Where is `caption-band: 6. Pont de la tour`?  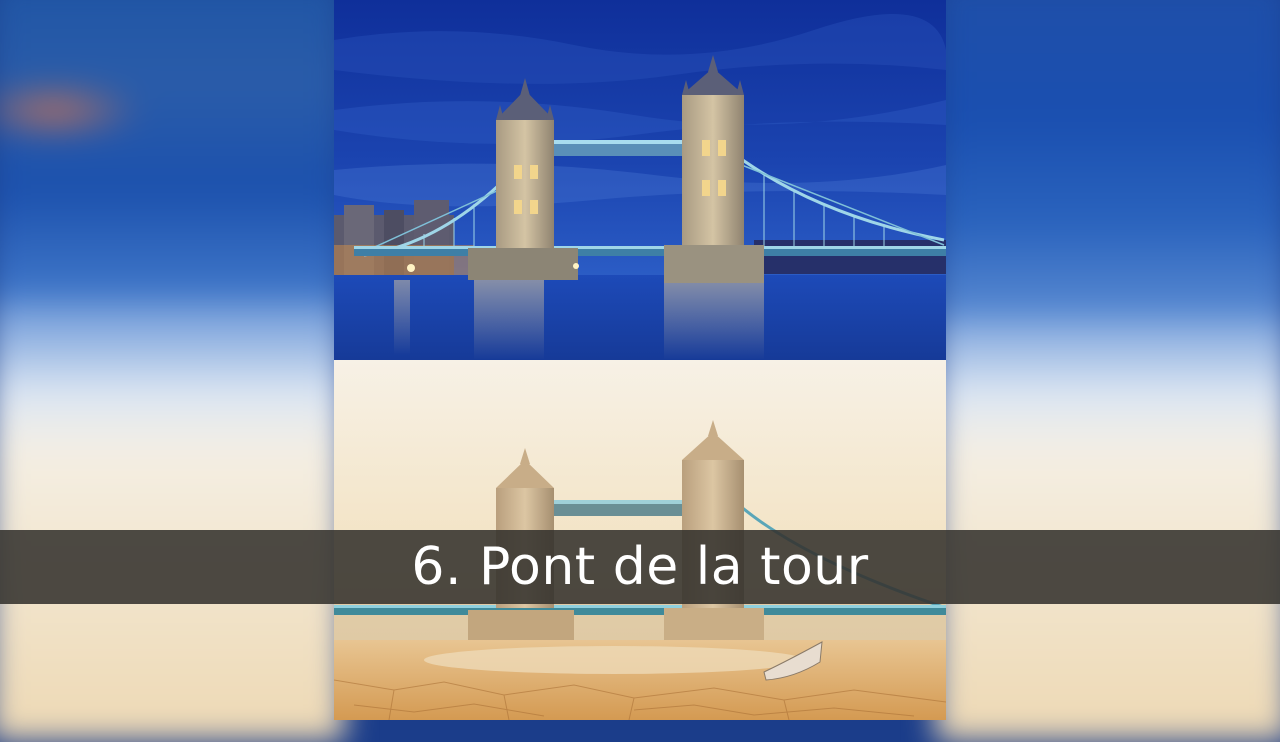
caption-band: 6. Pont de la tour is located at coordinates (640, 567).